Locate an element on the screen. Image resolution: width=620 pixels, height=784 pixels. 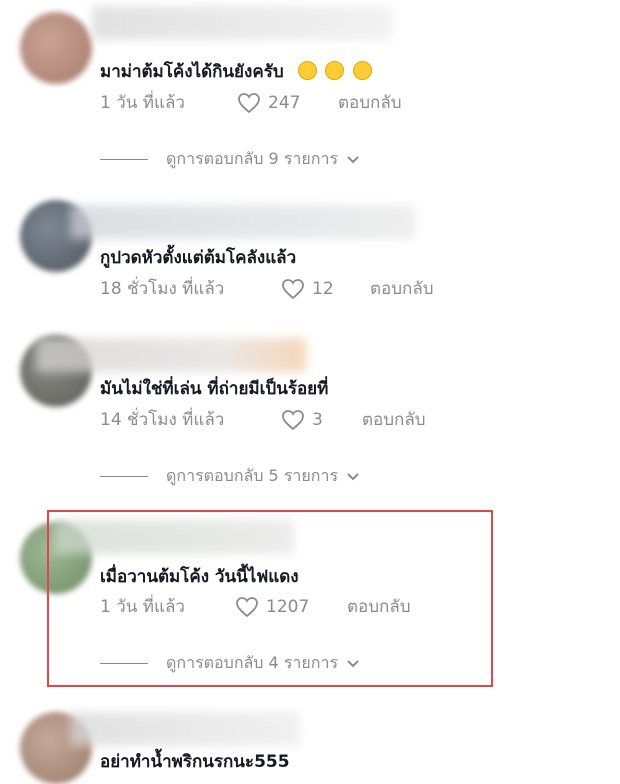
comment-text-content: กูปวดหัวตั้งแต่ต้มโคลังแล้ว is located at coordinates (198, 258).